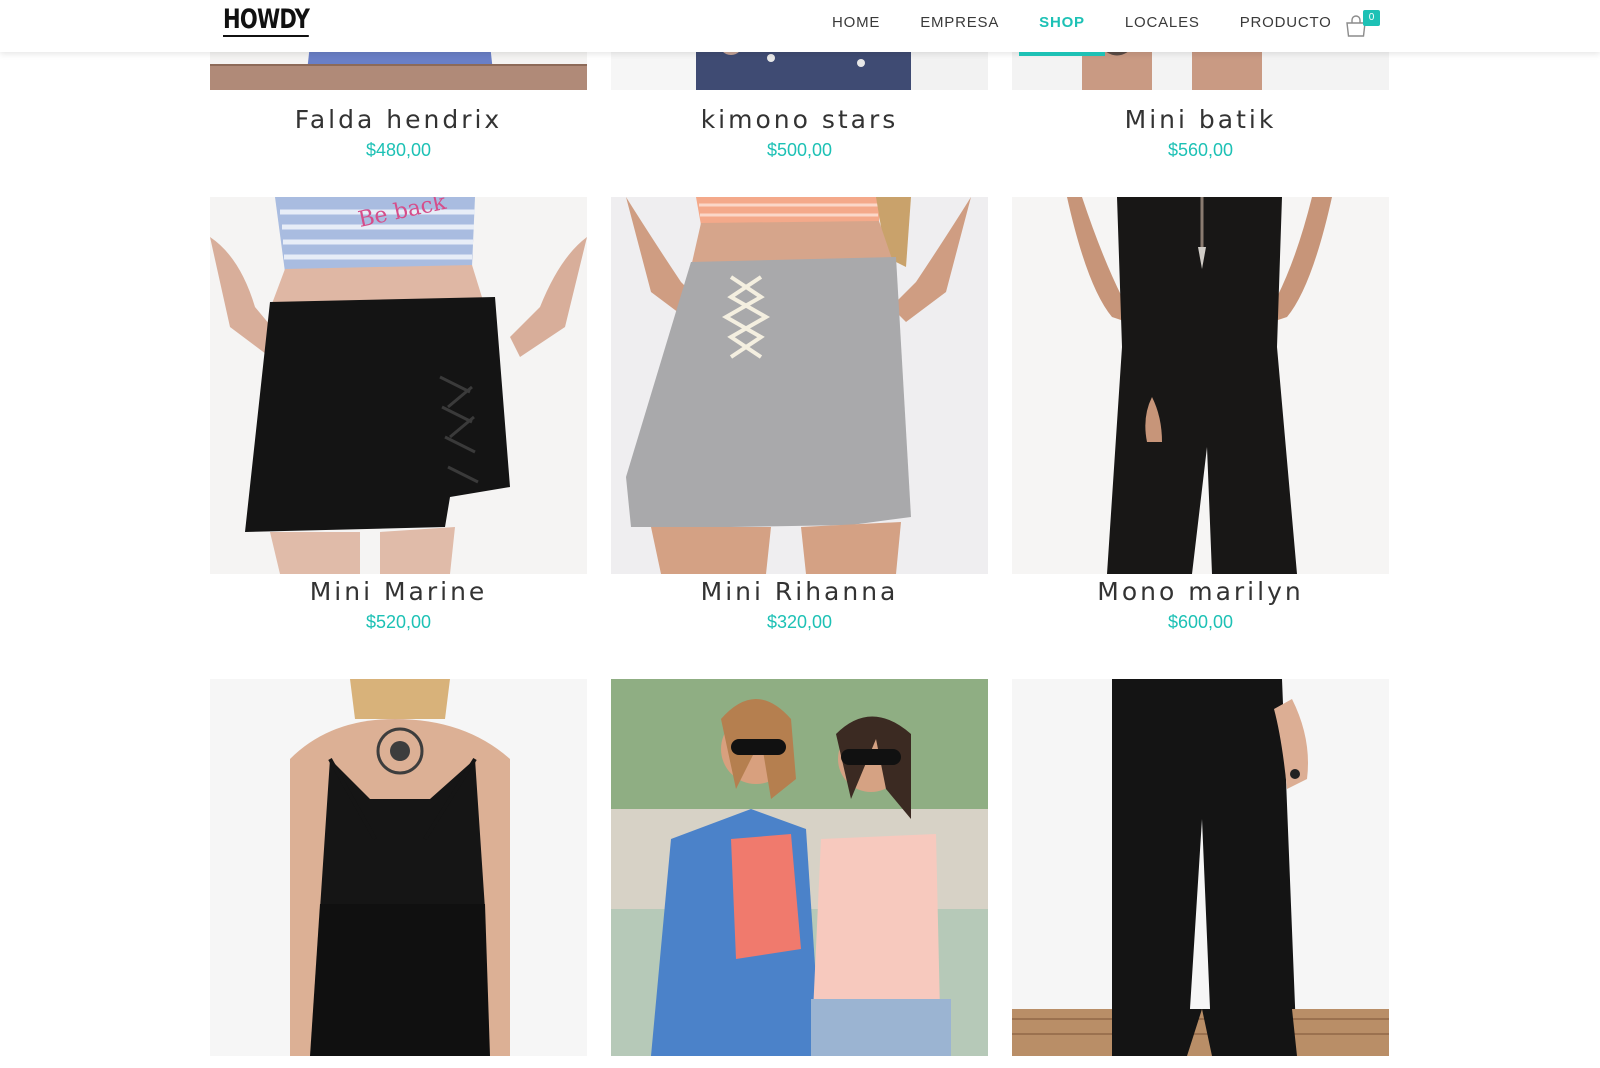 The image size is (1600, 1068). Describe the element at coordinates (1162, 26) in the screenshot. I see `nav-locales: LOCALES` at that location.